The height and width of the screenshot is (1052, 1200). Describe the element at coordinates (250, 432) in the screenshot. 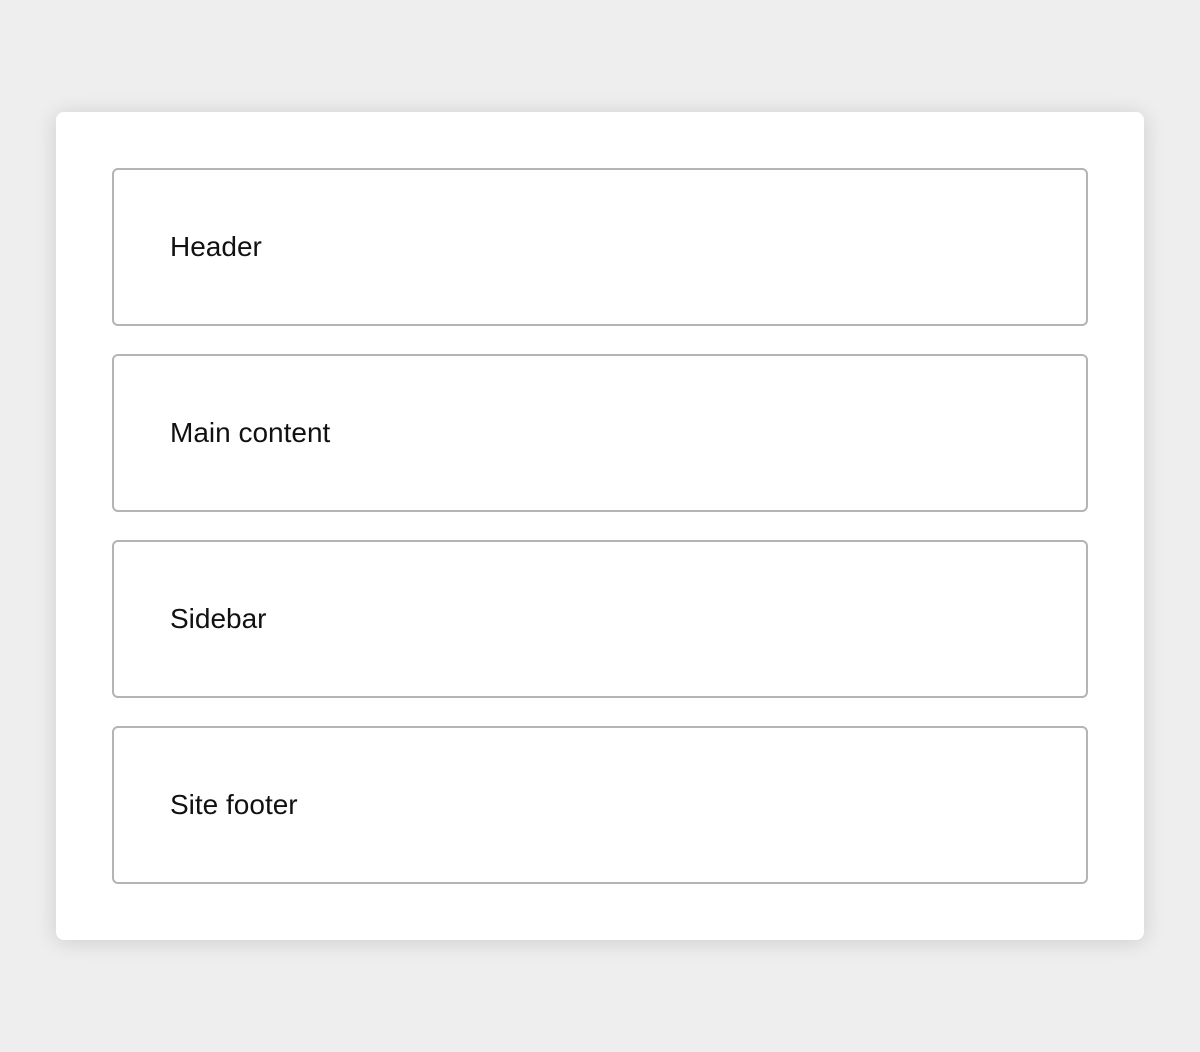

I see `main-content-block-label: Main content` at that location.